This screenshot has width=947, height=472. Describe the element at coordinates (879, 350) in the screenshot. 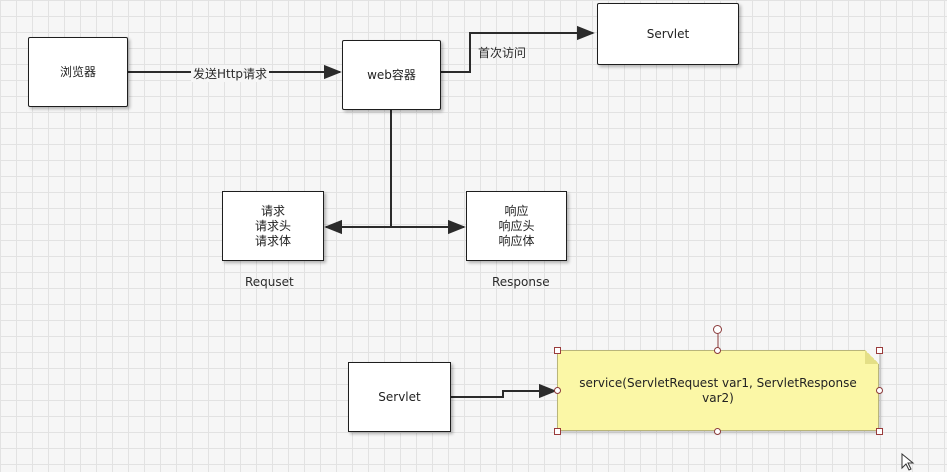

I see `resize-handle-top-right` at that location.